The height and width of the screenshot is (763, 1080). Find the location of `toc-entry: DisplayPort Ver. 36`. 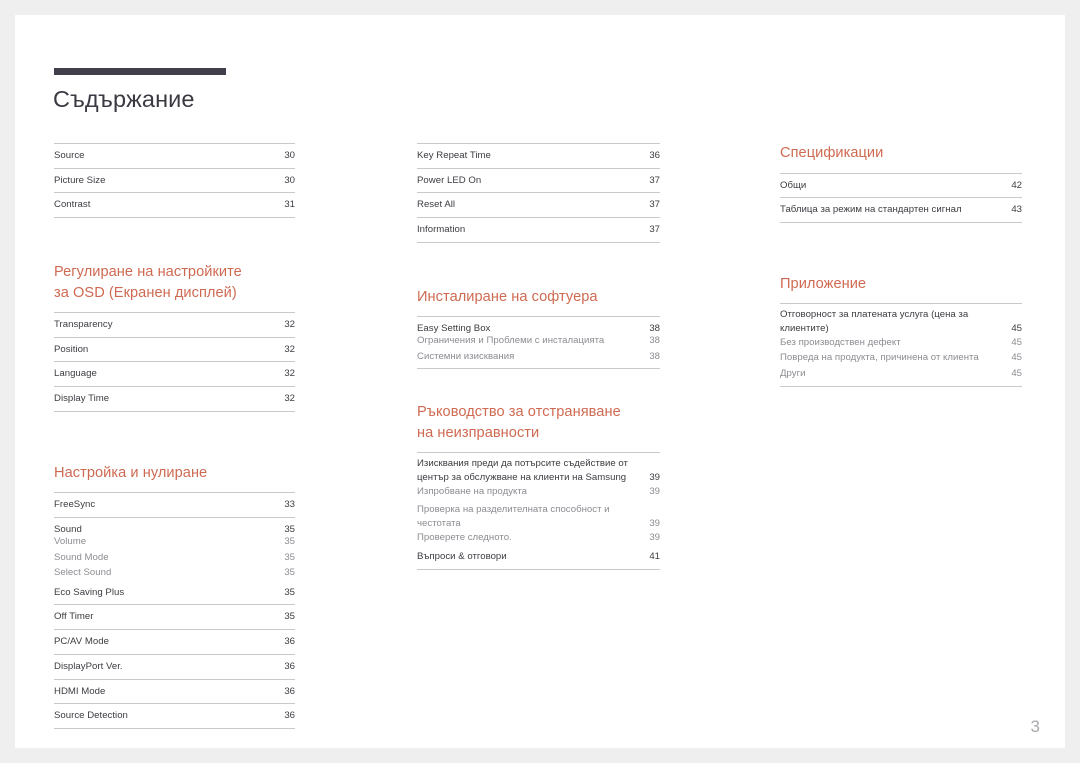

toc-entry: DisplayPort Ver. 36 is located at coordinates (174, 667).